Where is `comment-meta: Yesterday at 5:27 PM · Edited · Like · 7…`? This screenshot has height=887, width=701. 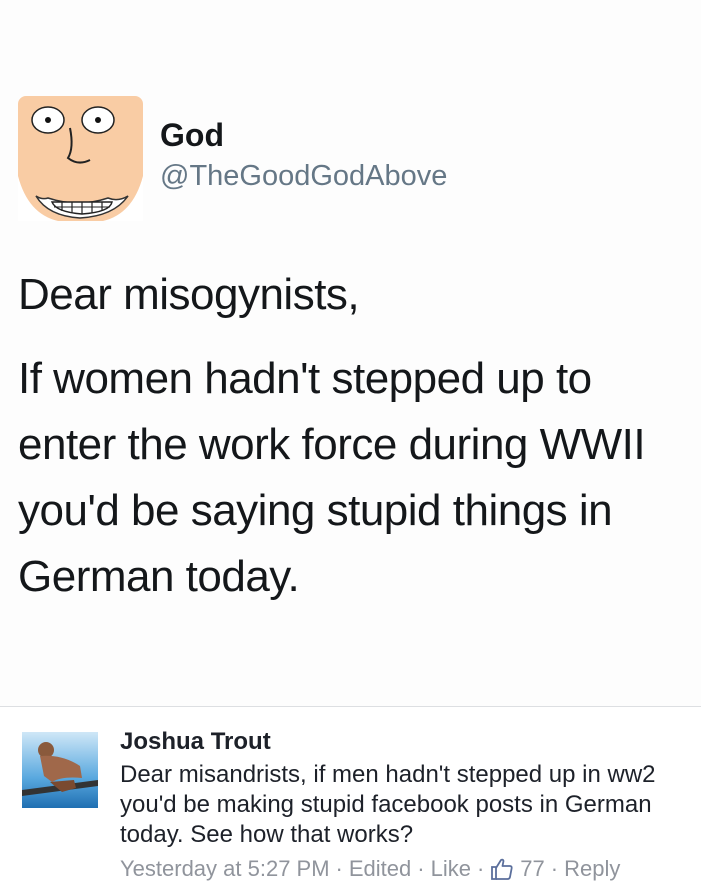
comment-meta: Yesterday at 5:27 PM · Edited · Like · 7… is located at coordinates (370, 869).